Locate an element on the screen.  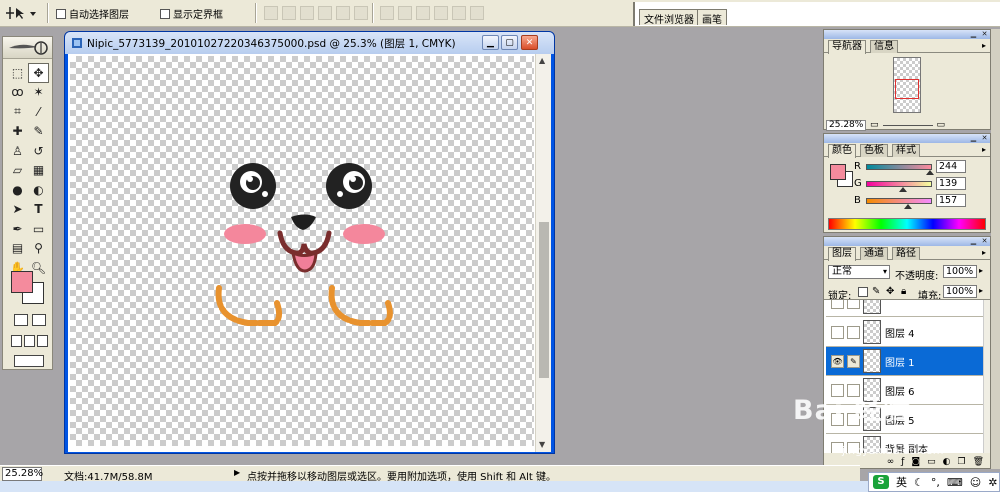
fill-field: 100% is located at coordinates (960, 291).